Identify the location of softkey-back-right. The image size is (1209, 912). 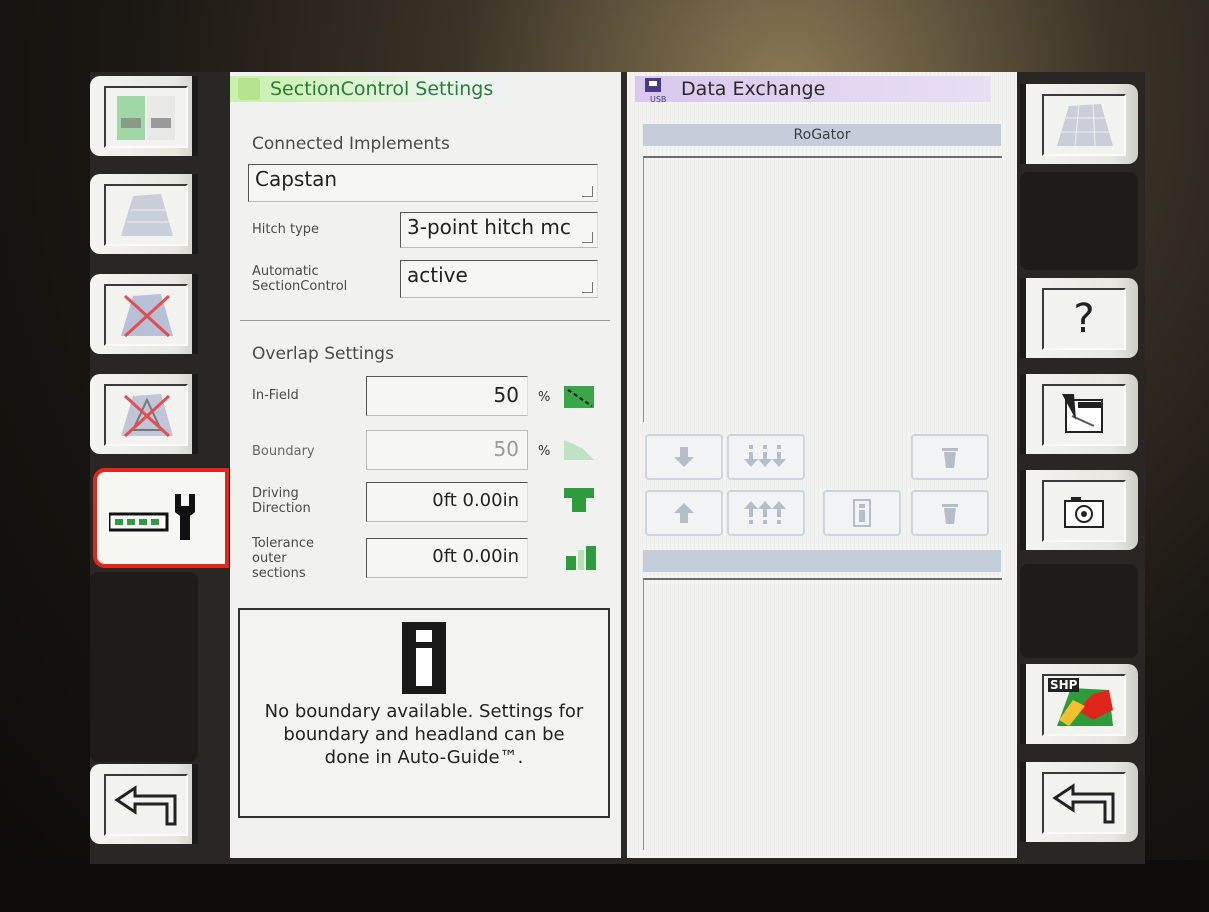
(1079, 802).